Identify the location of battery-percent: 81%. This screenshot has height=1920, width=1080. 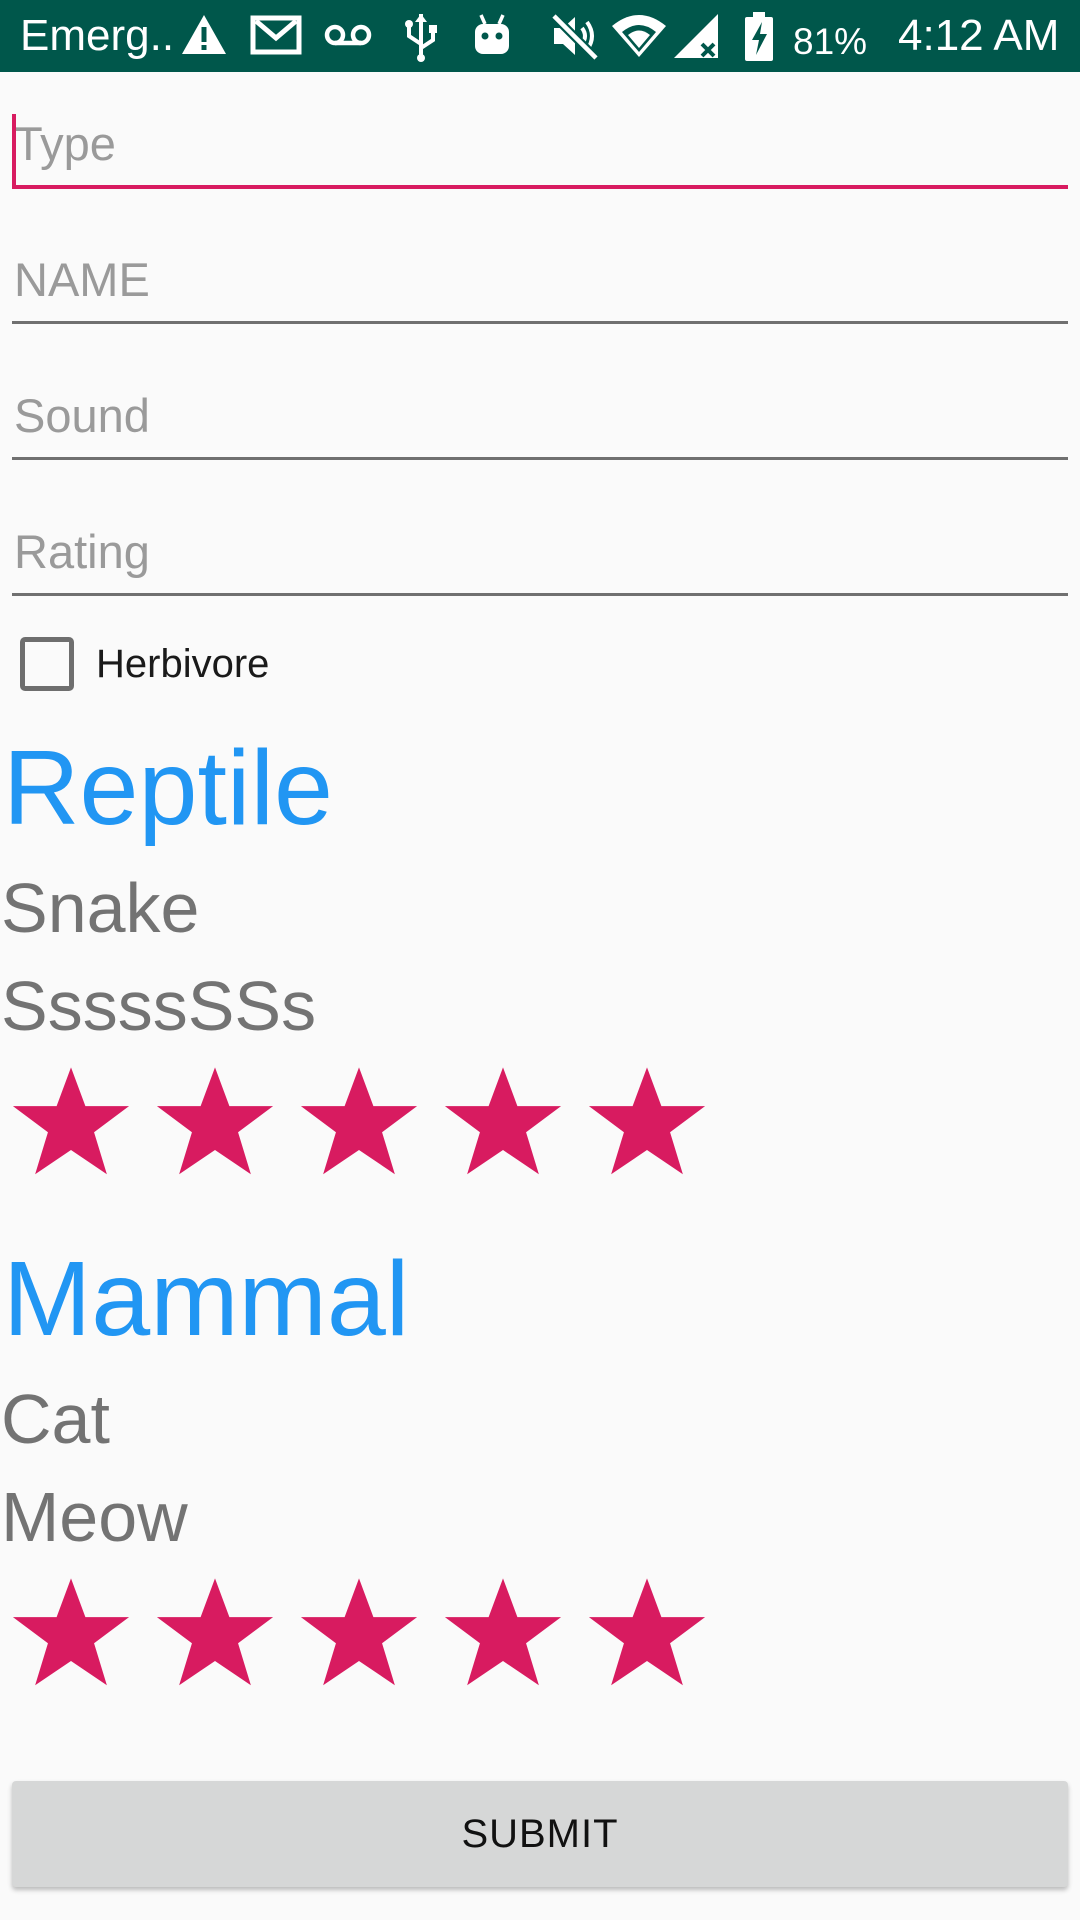
(830, 41).